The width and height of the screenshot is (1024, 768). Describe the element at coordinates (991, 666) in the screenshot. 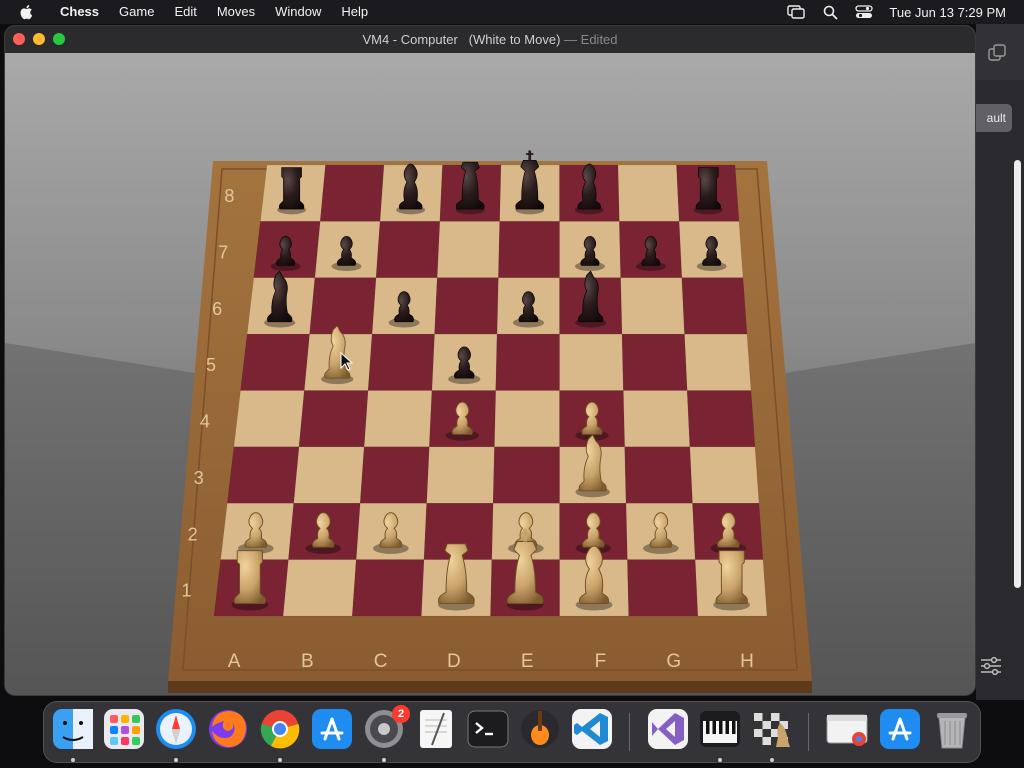

I see `sliders-icon` at that location.